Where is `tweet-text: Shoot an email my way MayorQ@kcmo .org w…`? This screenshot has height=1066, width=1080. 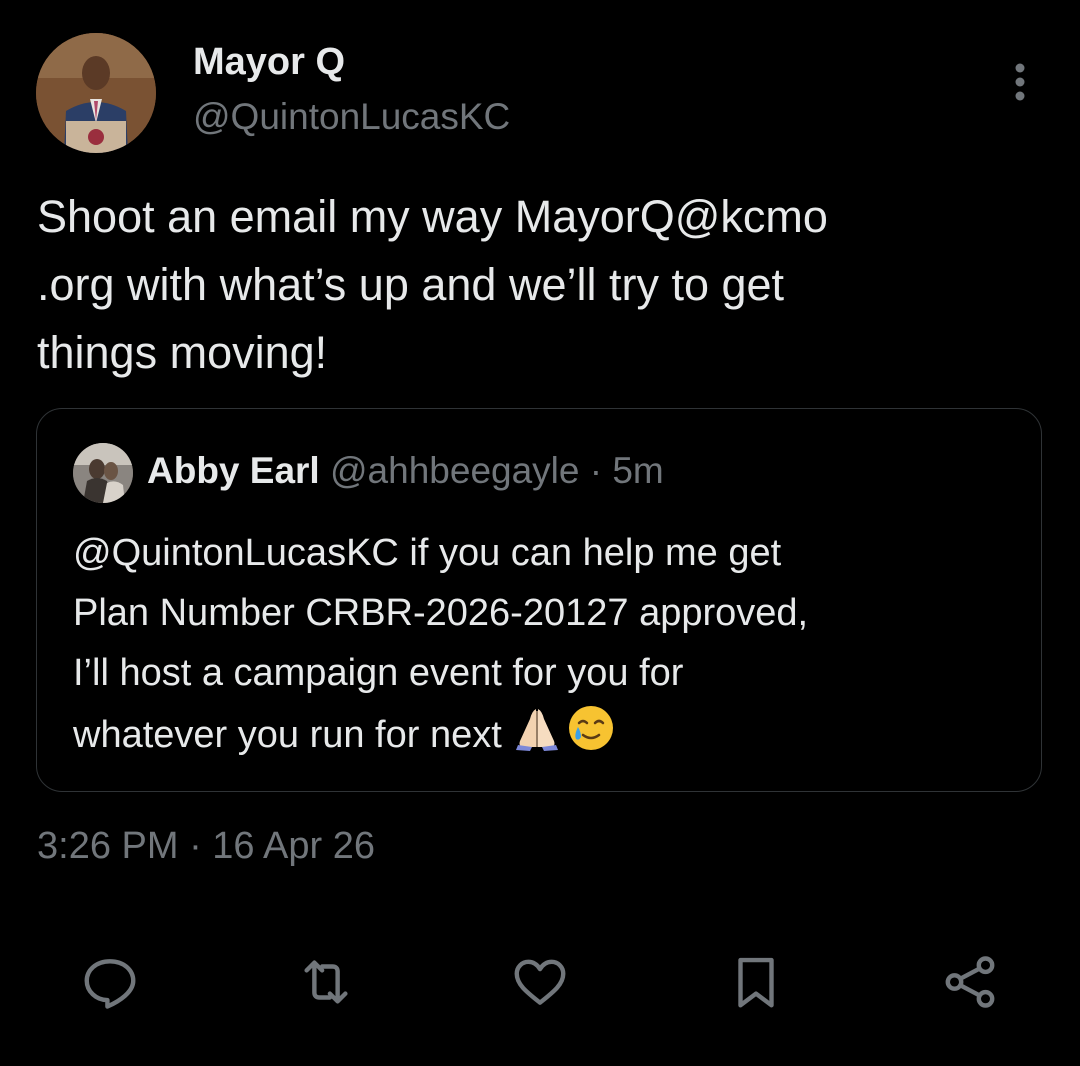 tweet-text: Shoot an email my way MayorQ@kcmo .org w… is located at coordinates (432, 284).